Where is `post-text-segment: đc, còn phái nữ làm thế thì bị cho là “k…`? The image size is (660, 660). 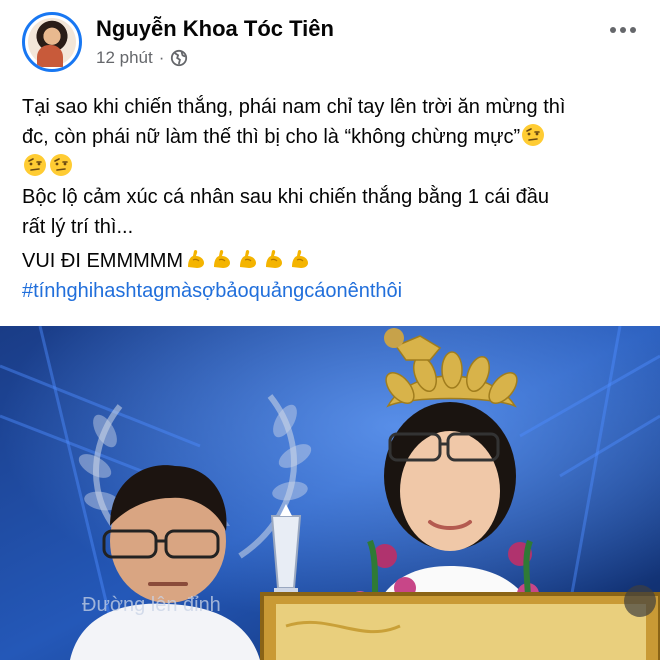
post-text-segment: đc, còn phái nữ làm thế thì bị cho là “k… is located at coordinates (271, 137).